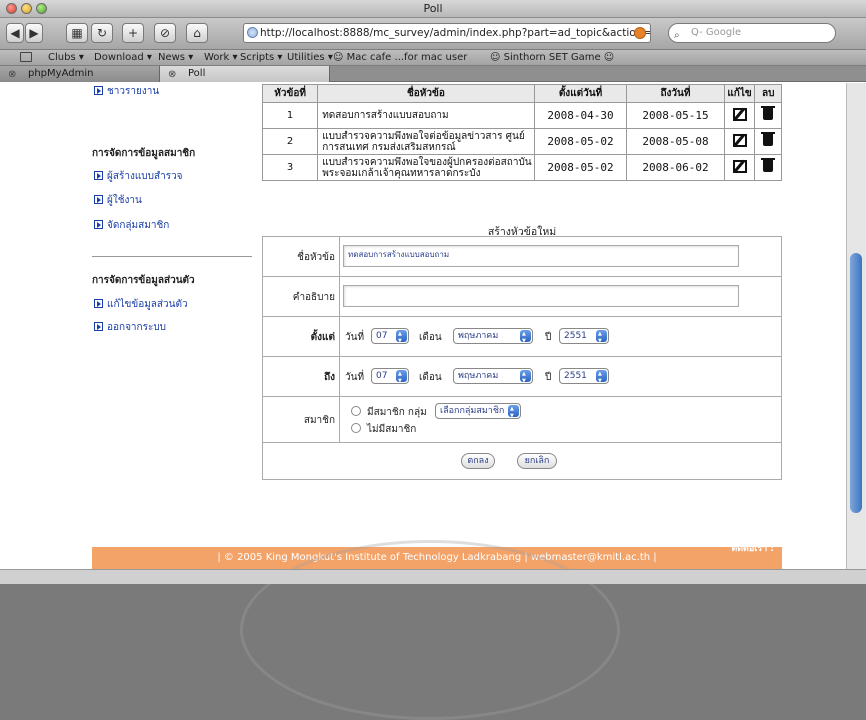 This screenshot has height=720, width=866. I want to click on topic-start-date: 2008-05-02, so click(580, 141).